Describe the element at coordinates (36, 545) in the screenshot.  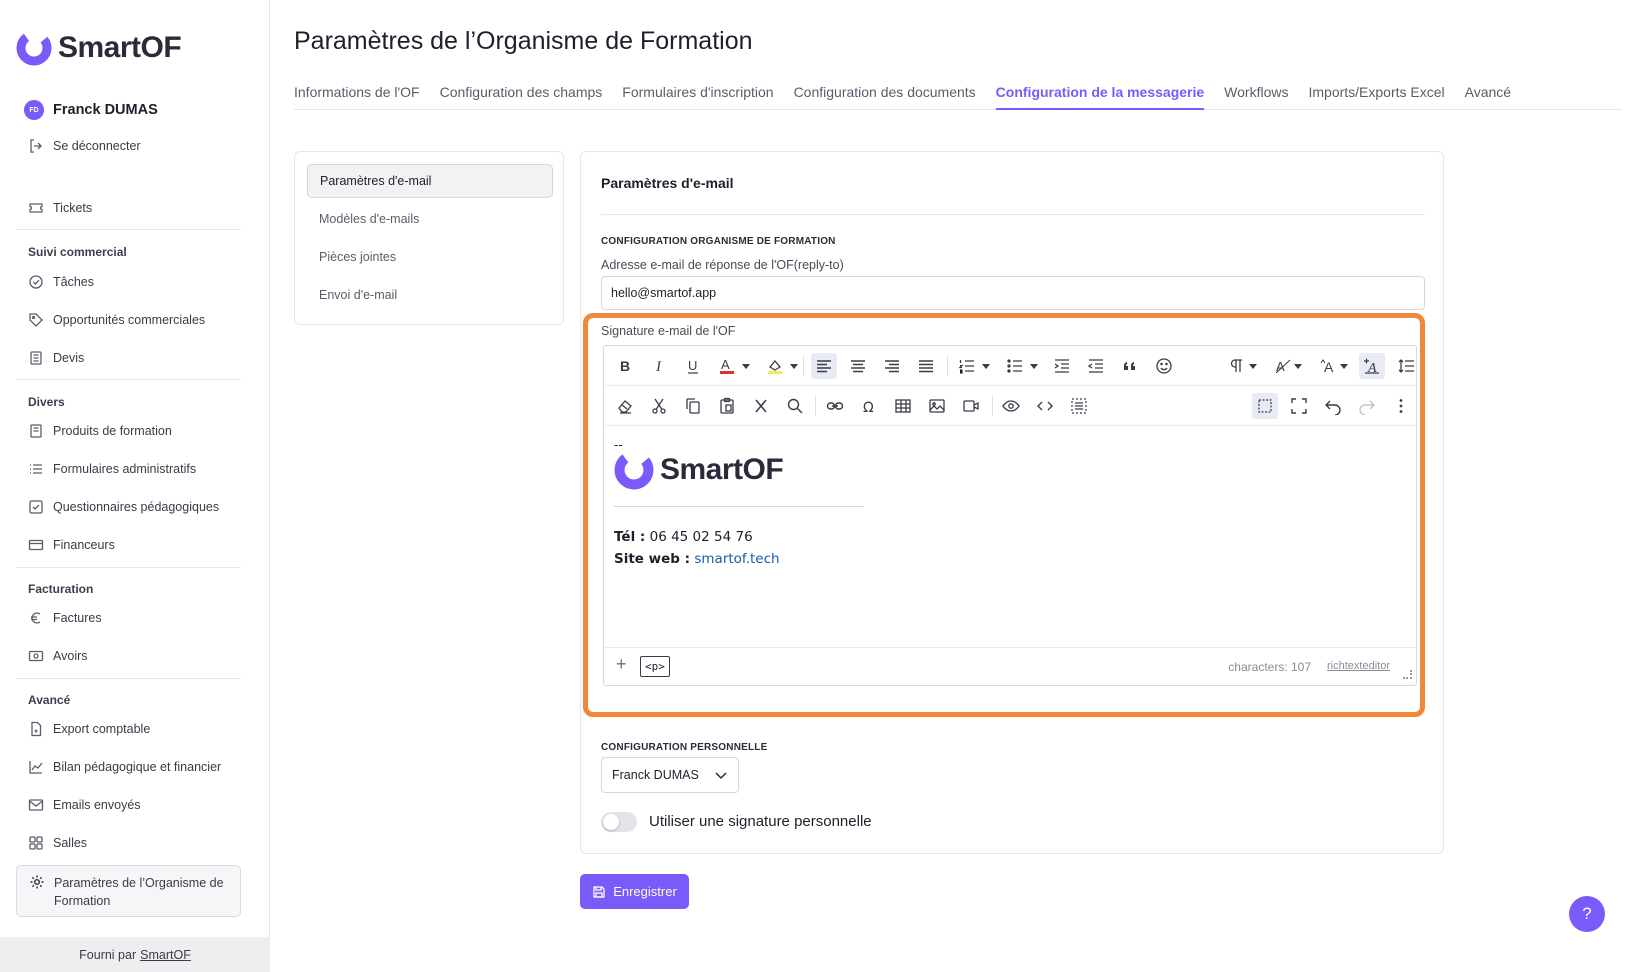
I see `credit-card-icon` at that location.